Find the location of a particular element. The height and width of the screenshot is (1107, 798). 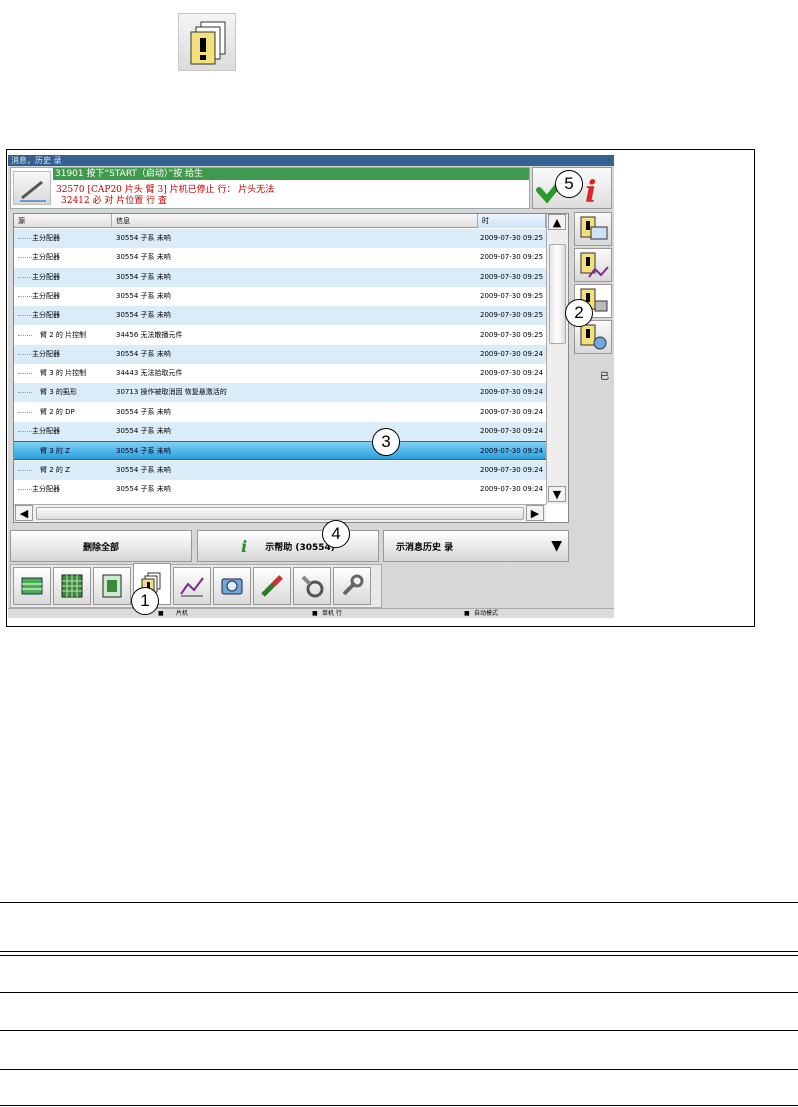

status-run-mode: 单机 行 is located at coordinates (332, 613).